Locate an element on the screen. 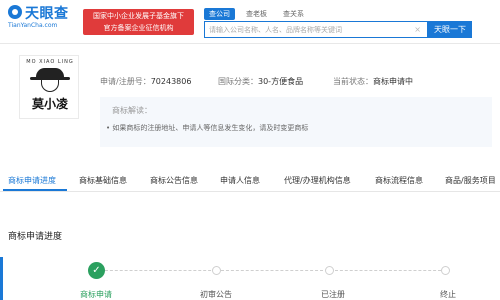 Image resolution: width=500 pixels, height=300 pixels. step-label-announce: 初审公告 is located at coordinates (216, 294).